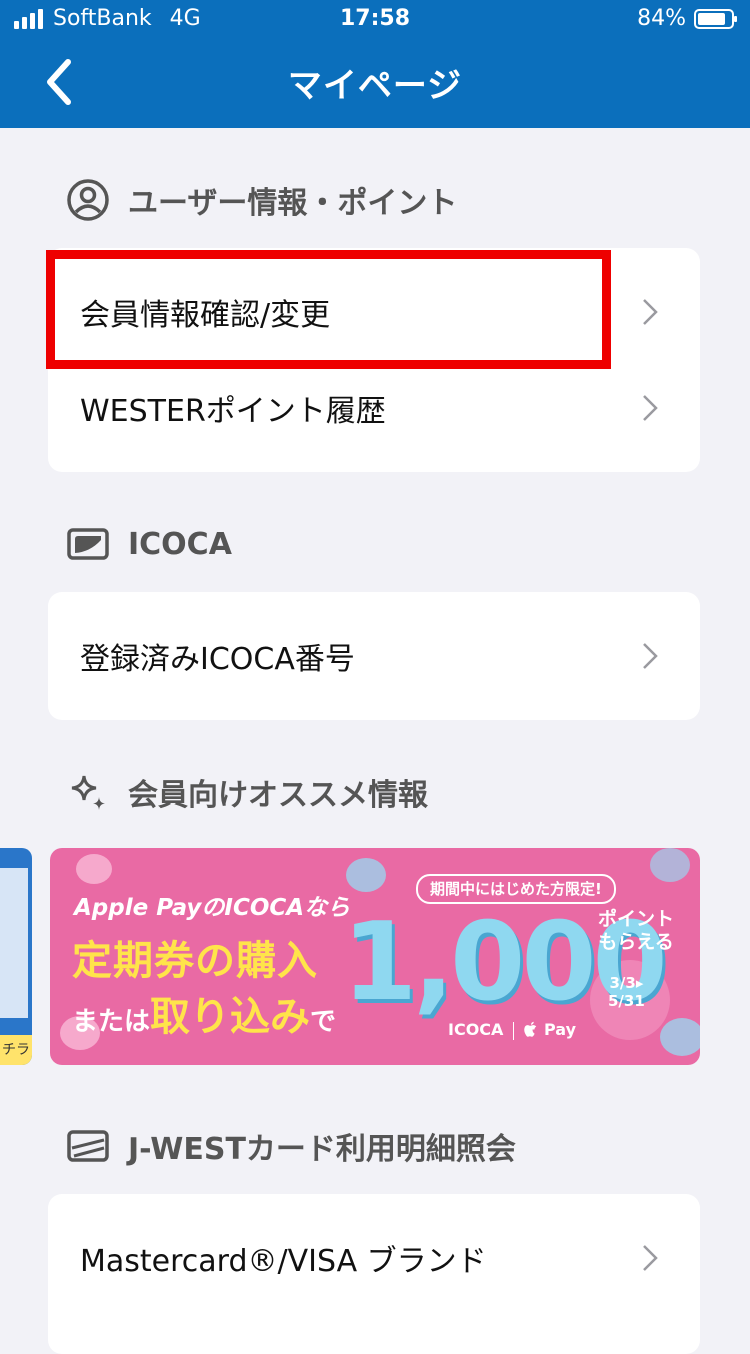  I want to click on banner-line1: Apple PayのICOCAなら, so click(212, 908).